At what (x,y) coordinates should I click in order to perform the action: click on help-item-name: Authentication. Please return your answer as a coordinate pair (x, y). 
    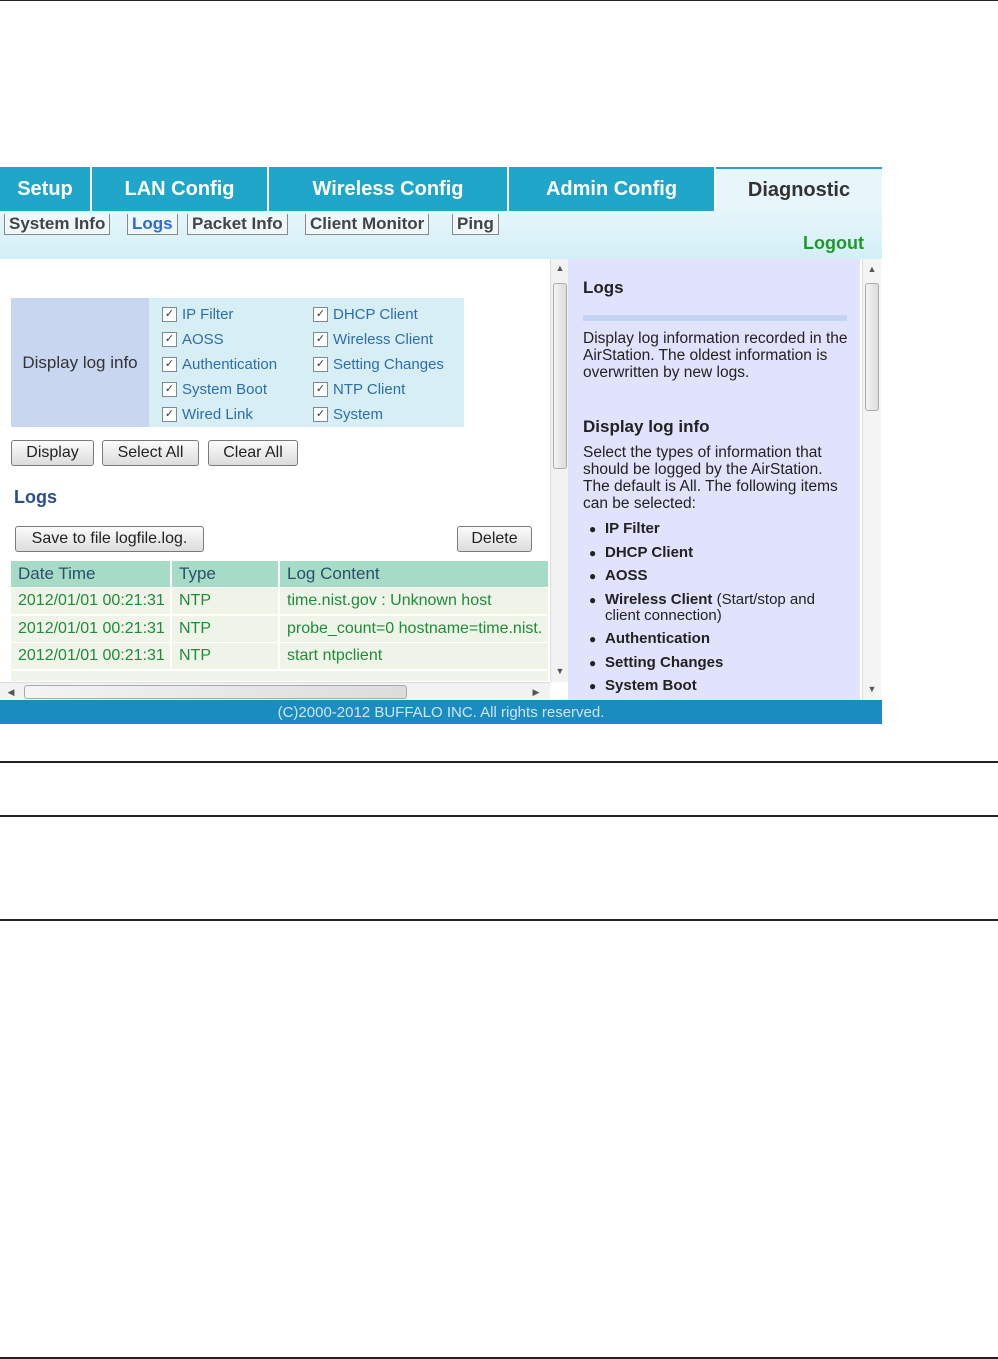
    Looking at the image, I should click on (657, 638).